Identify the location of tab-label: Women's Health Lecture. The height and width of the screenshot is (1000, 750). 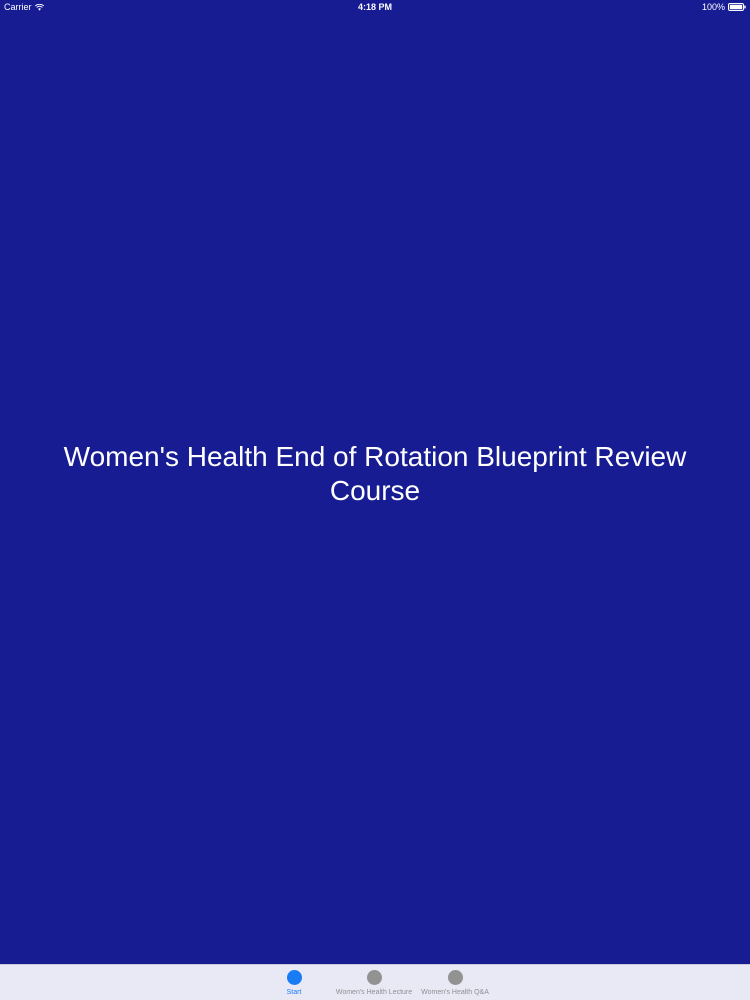
(374, 992).